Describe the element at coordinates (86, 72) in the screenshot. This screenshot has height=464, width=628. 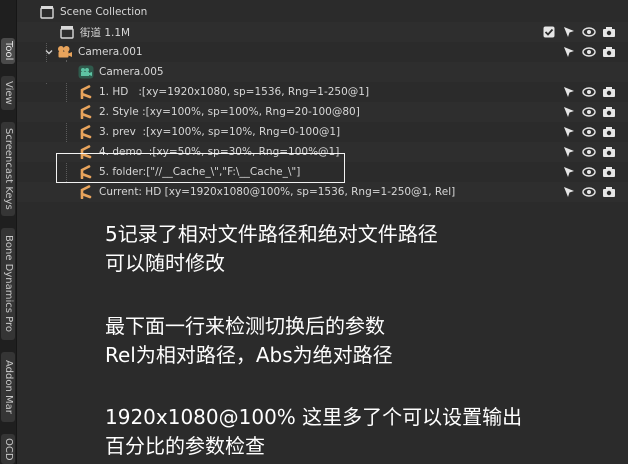
I see `camera-data-icon` at that location.